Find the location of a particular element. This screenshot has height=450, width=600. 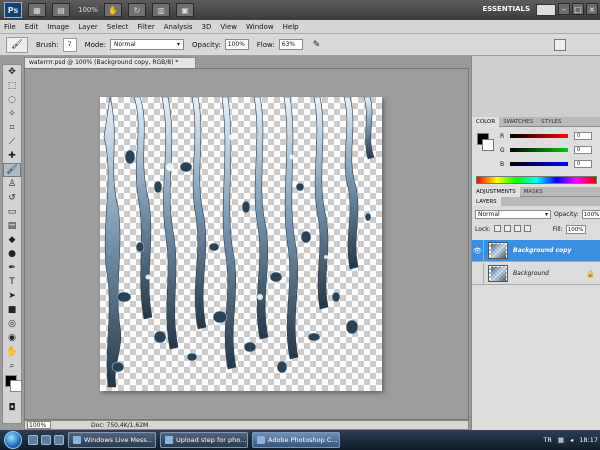

menu-select: Select is located at coordinates (118, 27).